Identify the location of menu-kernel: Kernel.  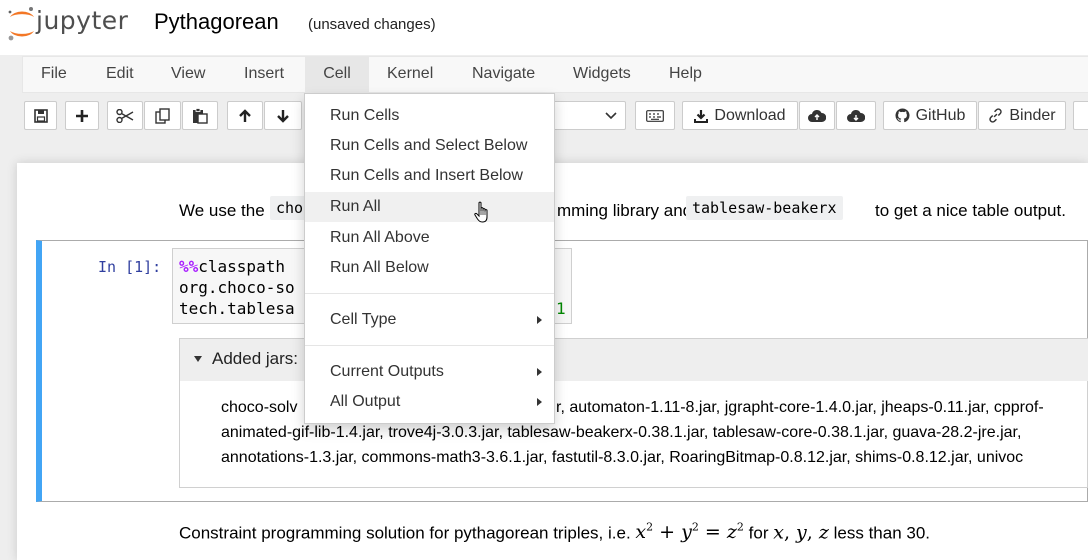
(410, 74).